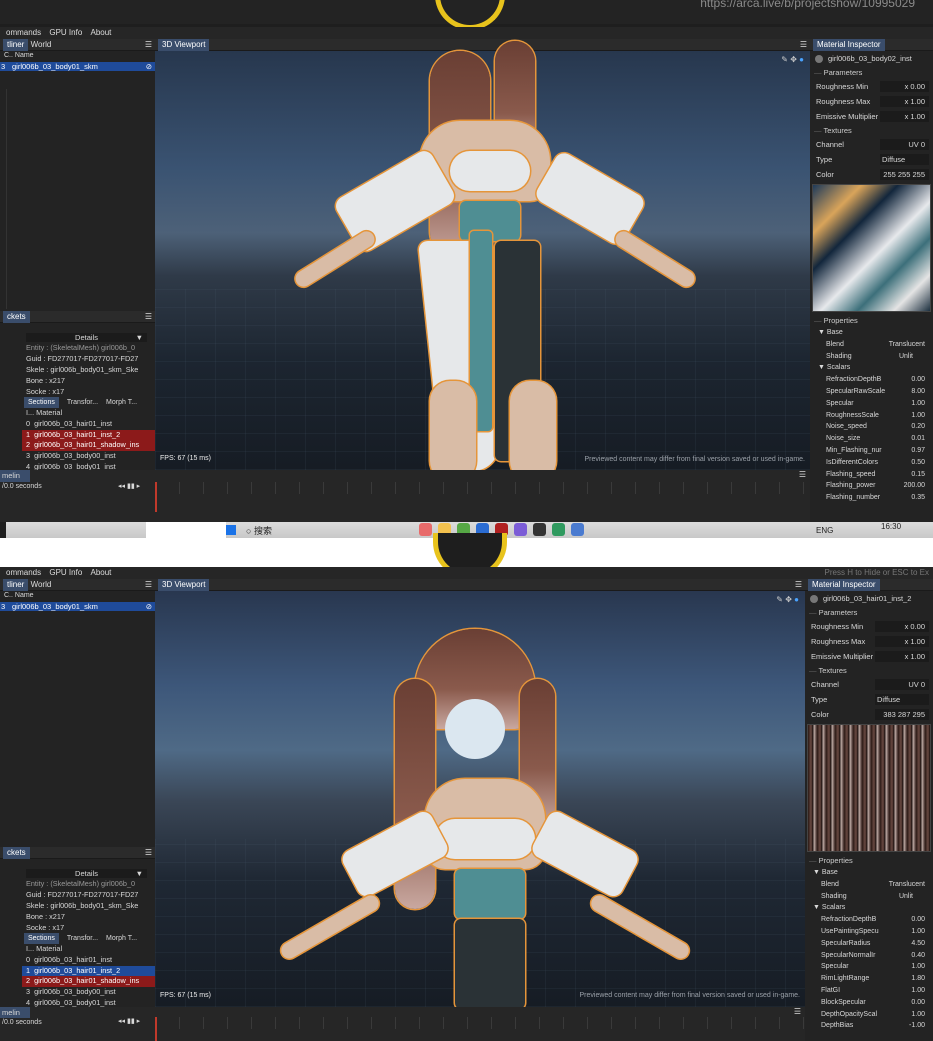 Image resolution: width=933 pixels, height=1041 pixels. I want to click on shading-value: Unlit, so click(906, 897).